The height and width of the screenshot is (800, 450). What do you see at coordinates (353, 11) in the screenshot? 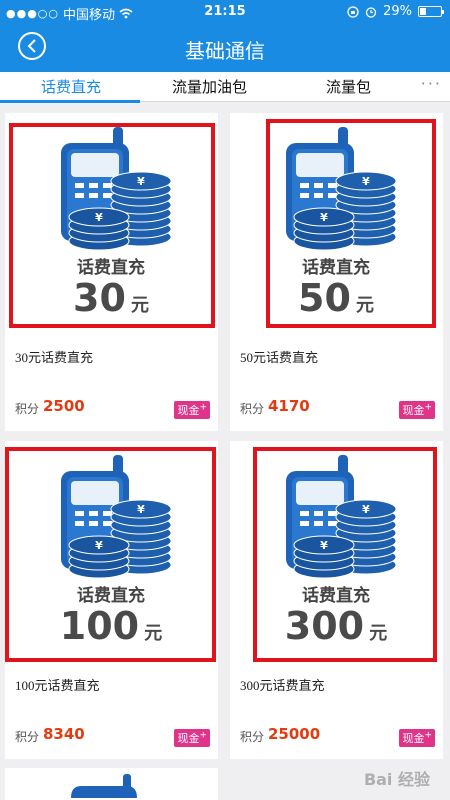
I see `rotation-lock-icon` at bounding box center [353, 11].